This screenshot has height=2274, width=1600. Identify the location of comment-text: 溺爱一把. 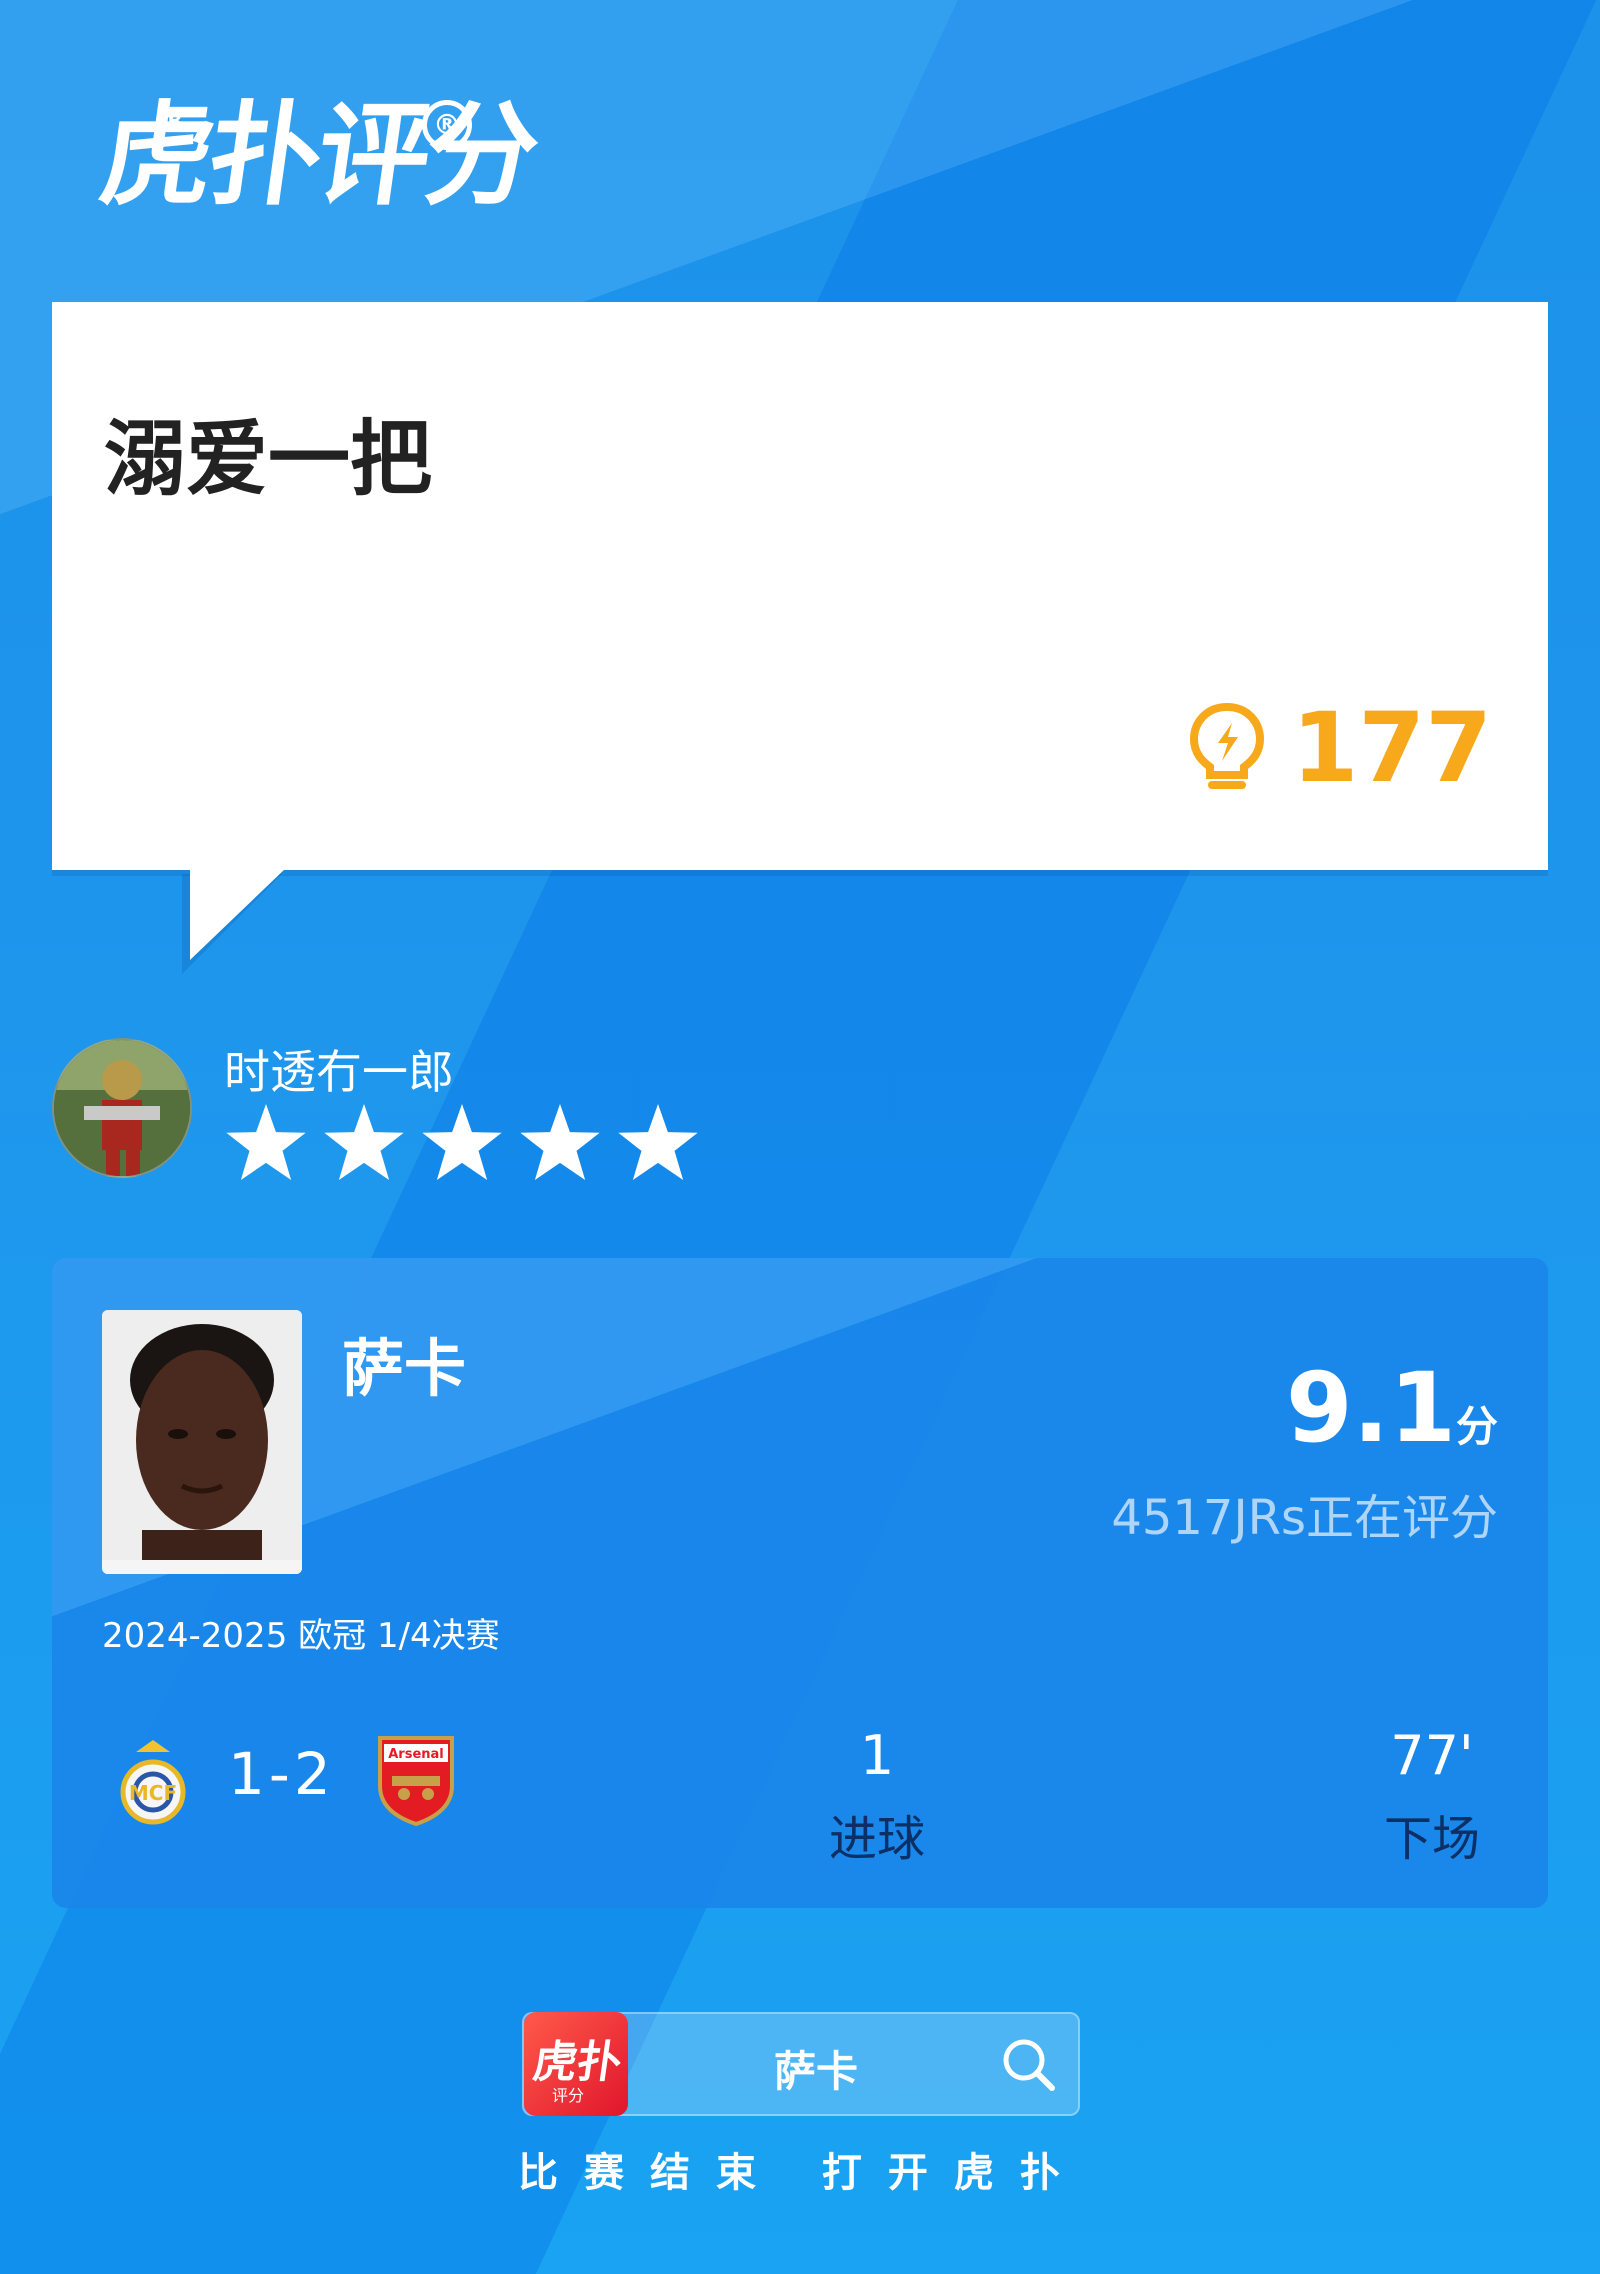
(268, 459).